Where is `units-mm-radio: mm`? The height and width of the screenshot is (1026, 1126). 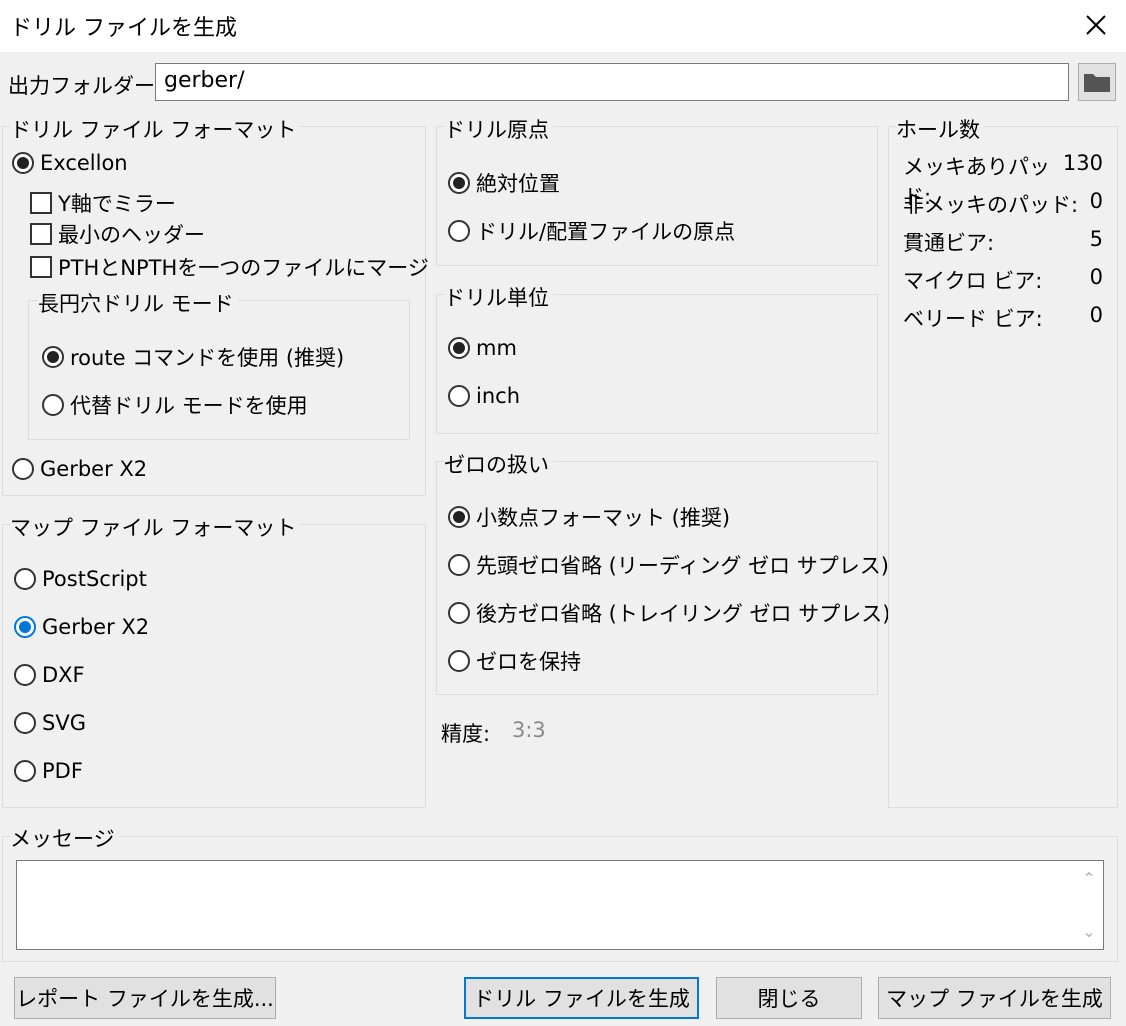
units-mm-radio: mm is located at coordinates (482, 348).